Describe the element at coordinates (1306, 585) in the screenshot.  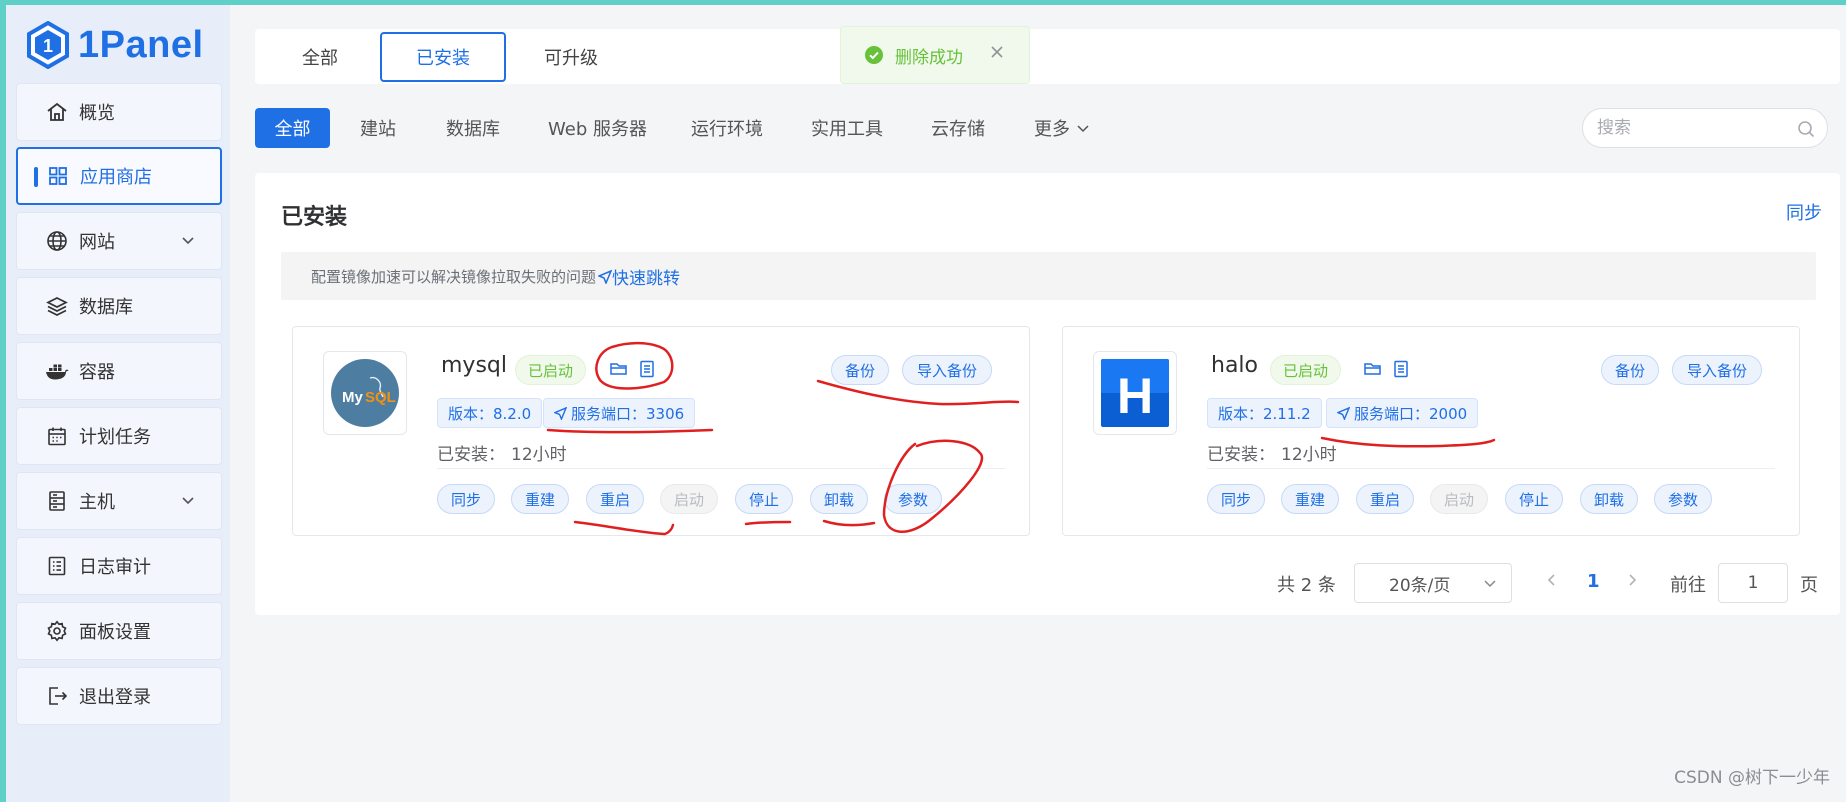
I see `pagination-total: 共 2 条` at that location.